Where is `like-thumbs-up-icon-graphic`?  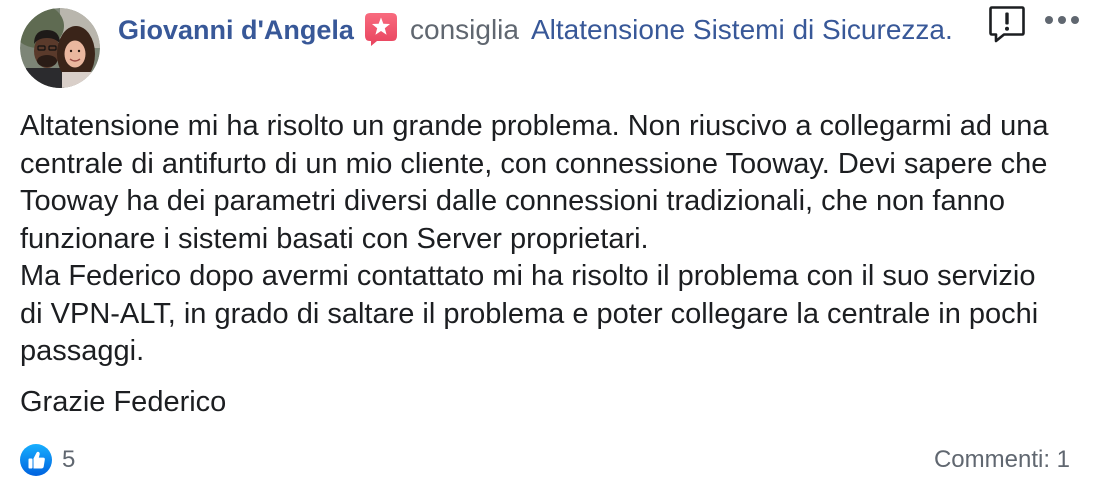 like-thumbs-up-icon-graphic is located at coordinates (36, 460).